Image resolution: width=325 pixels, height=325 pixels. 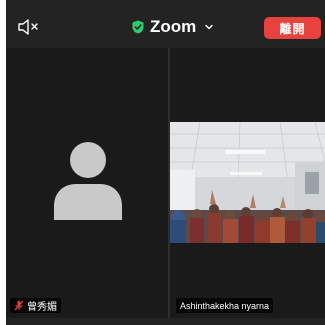 What do you see at coordinates (209, 27) in the screenshot?
I see `chevron-down-icon` at bounding box center [209, 27].